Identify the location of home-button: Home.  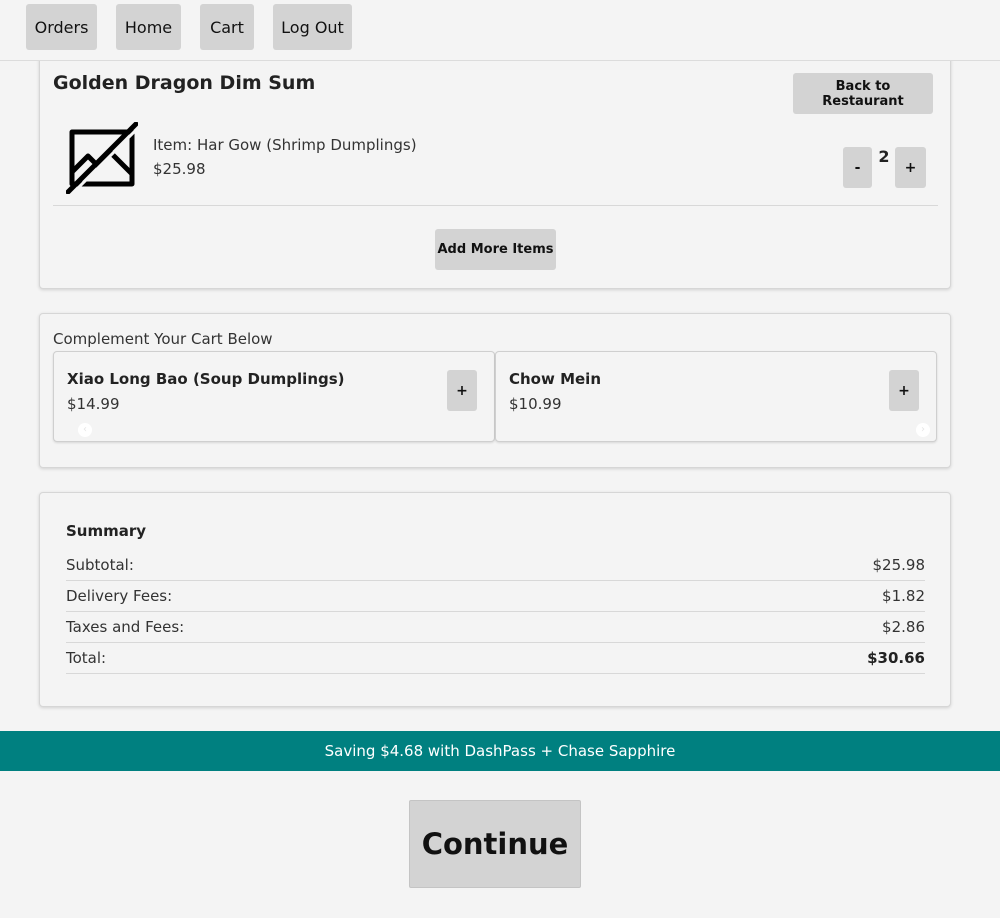
(148, 27).